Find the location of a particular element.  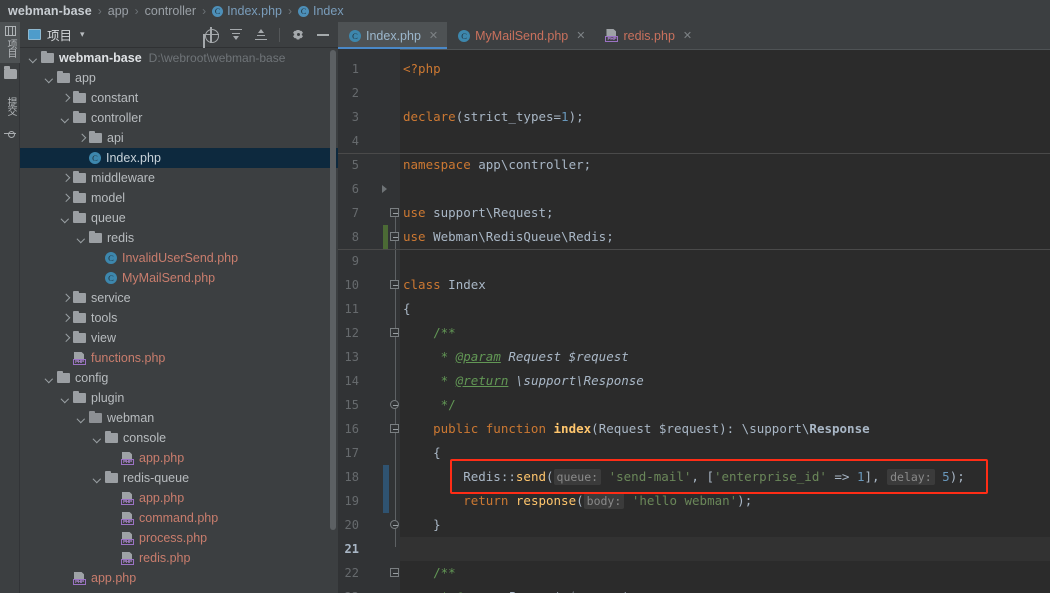

code-line: class Index is located at coordinates (725, 285).